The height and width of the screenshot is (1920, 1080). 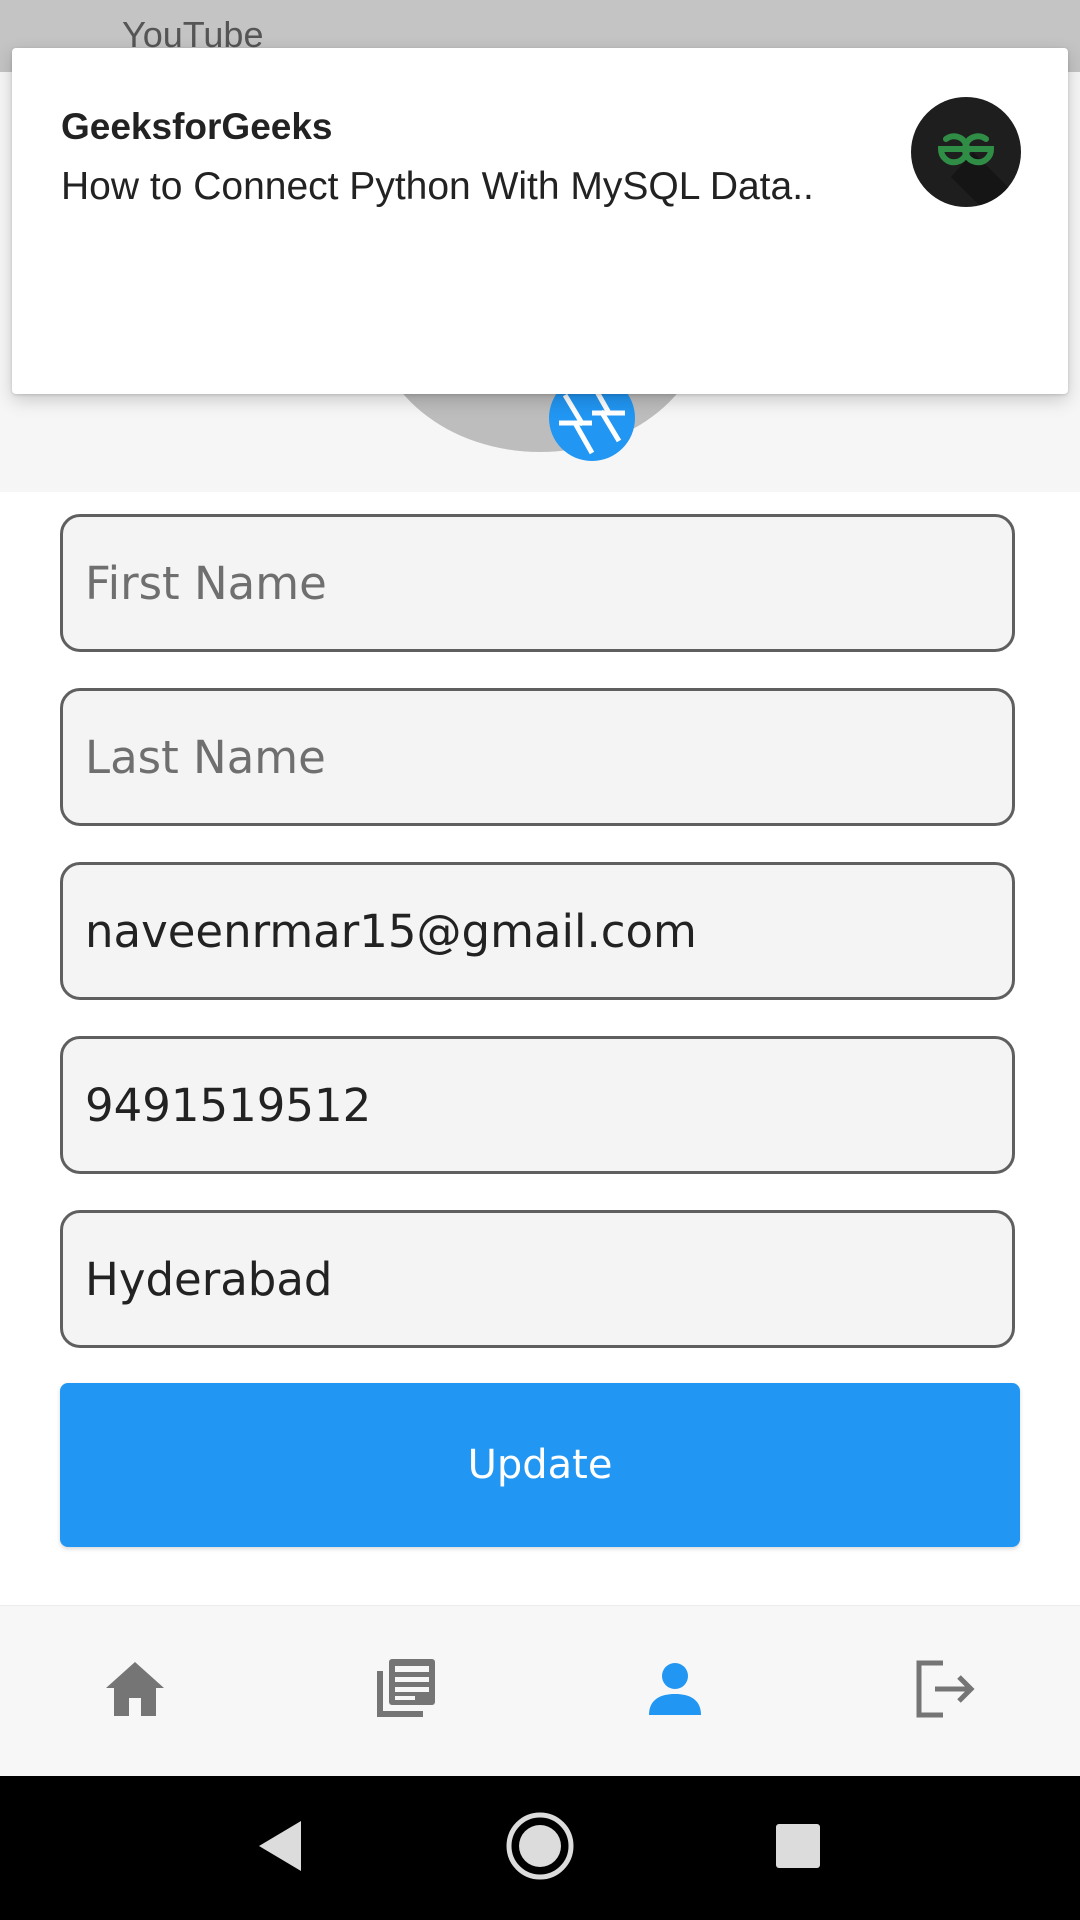 I want to click on system-back-button, so click(x=280, y=1848).